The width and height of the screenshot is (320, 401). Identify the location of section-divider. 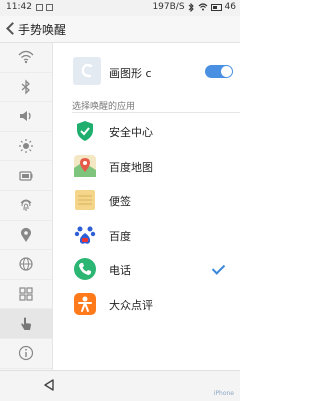
(156, 112).